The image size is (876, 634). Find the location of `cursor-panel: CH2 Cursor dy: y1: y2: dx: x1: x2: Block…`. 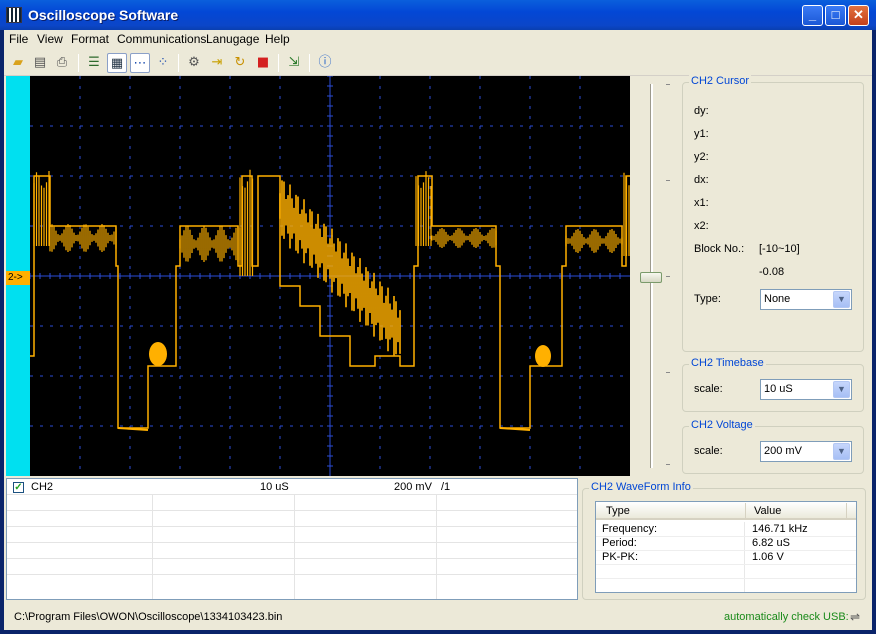

cursor-panel: CH2 Cursor dy: y1: y2: dx: x1: x2: Block… is located at coordinates (773, 213).